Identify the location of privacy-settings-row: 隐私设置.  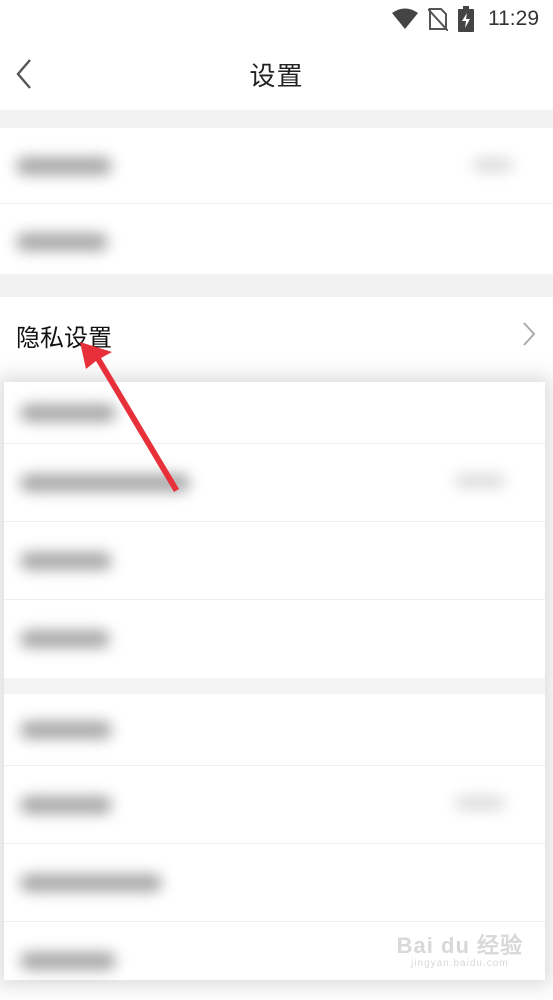
(276, 335).